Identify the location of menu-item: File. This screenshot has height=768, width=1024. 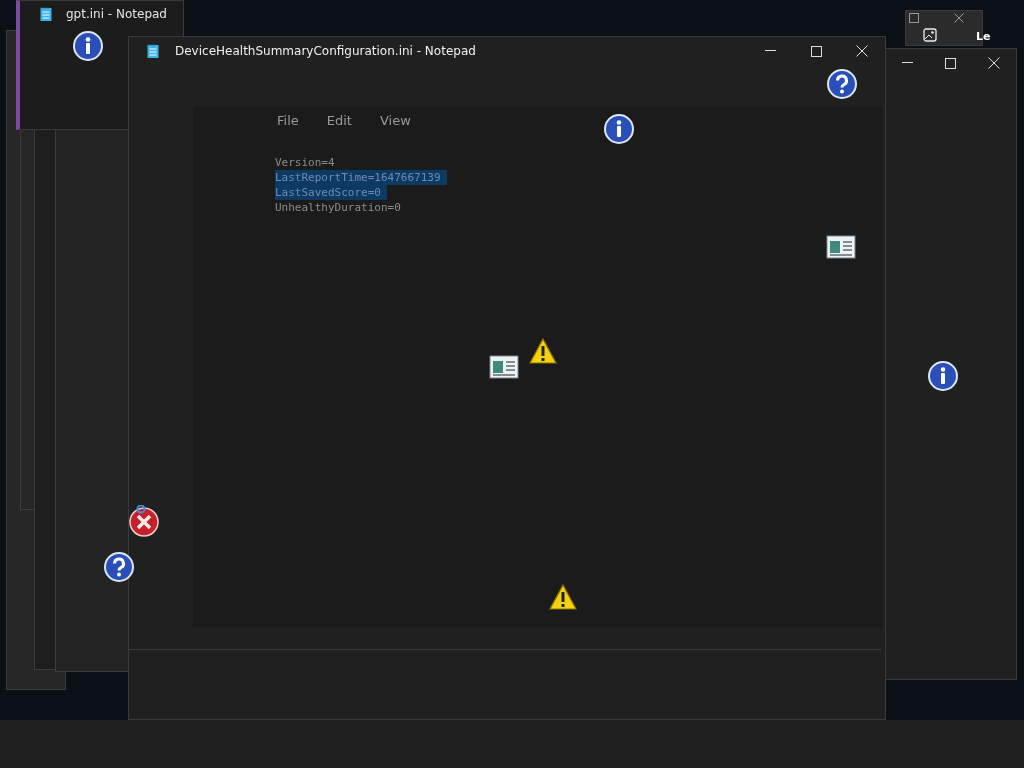
(292, 120).